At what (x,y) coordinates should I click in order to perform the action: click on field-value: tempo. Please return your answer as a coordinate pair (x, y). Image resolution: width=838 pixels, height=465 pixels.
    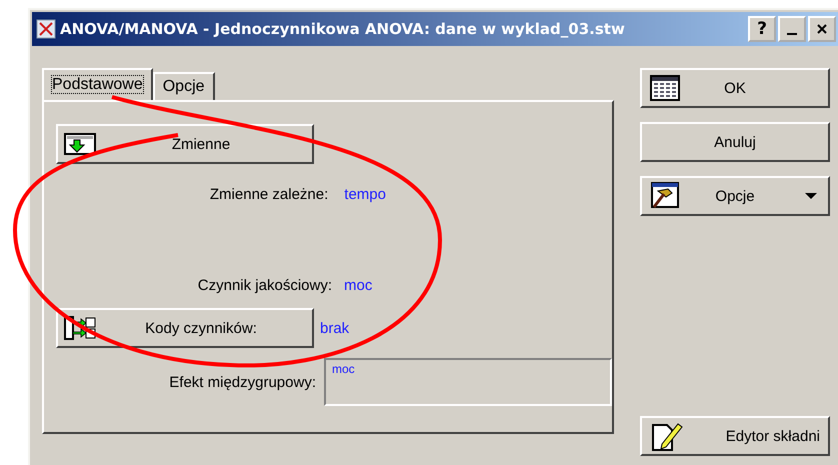
    Looking at the image, I should click on (365, 194).